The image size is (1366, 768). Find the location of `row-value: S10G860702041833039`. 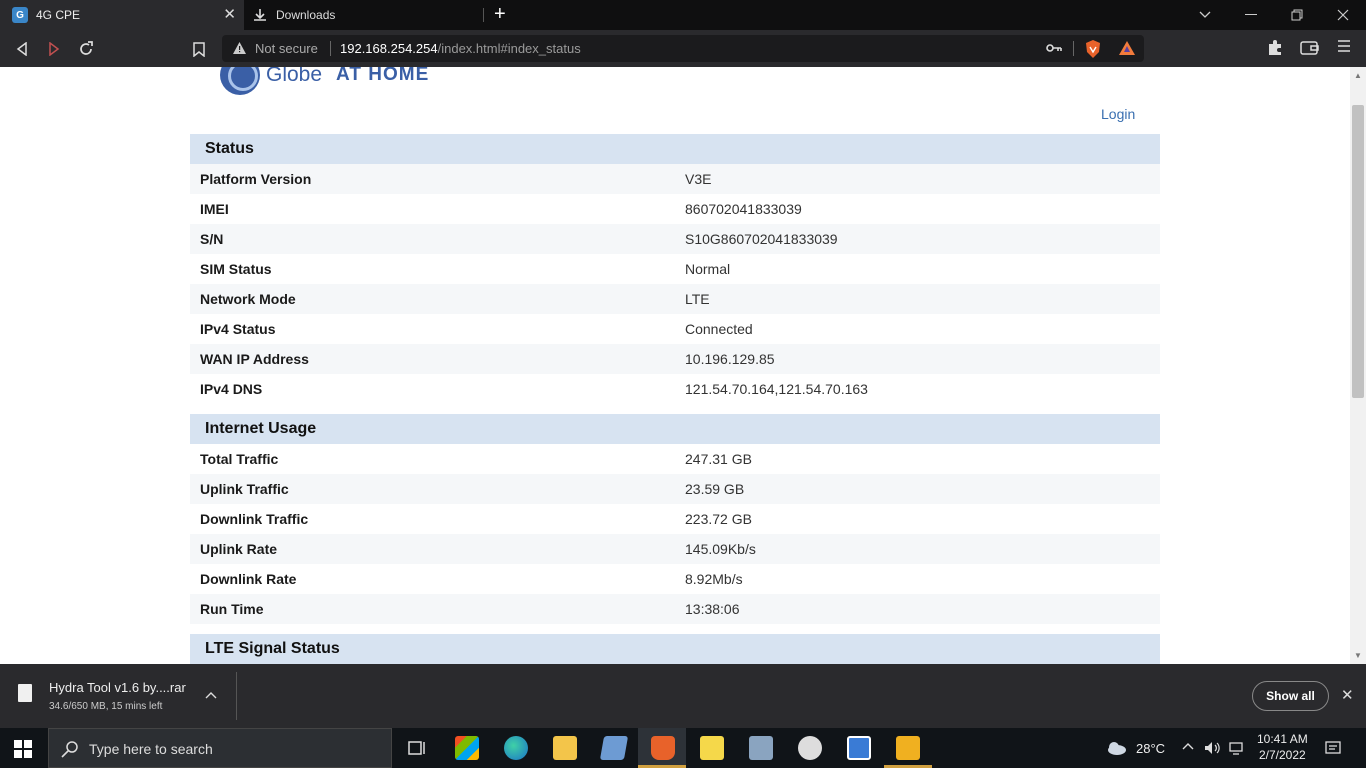

row-value: S10G860702041833039 is located at coordinates (761, 239).